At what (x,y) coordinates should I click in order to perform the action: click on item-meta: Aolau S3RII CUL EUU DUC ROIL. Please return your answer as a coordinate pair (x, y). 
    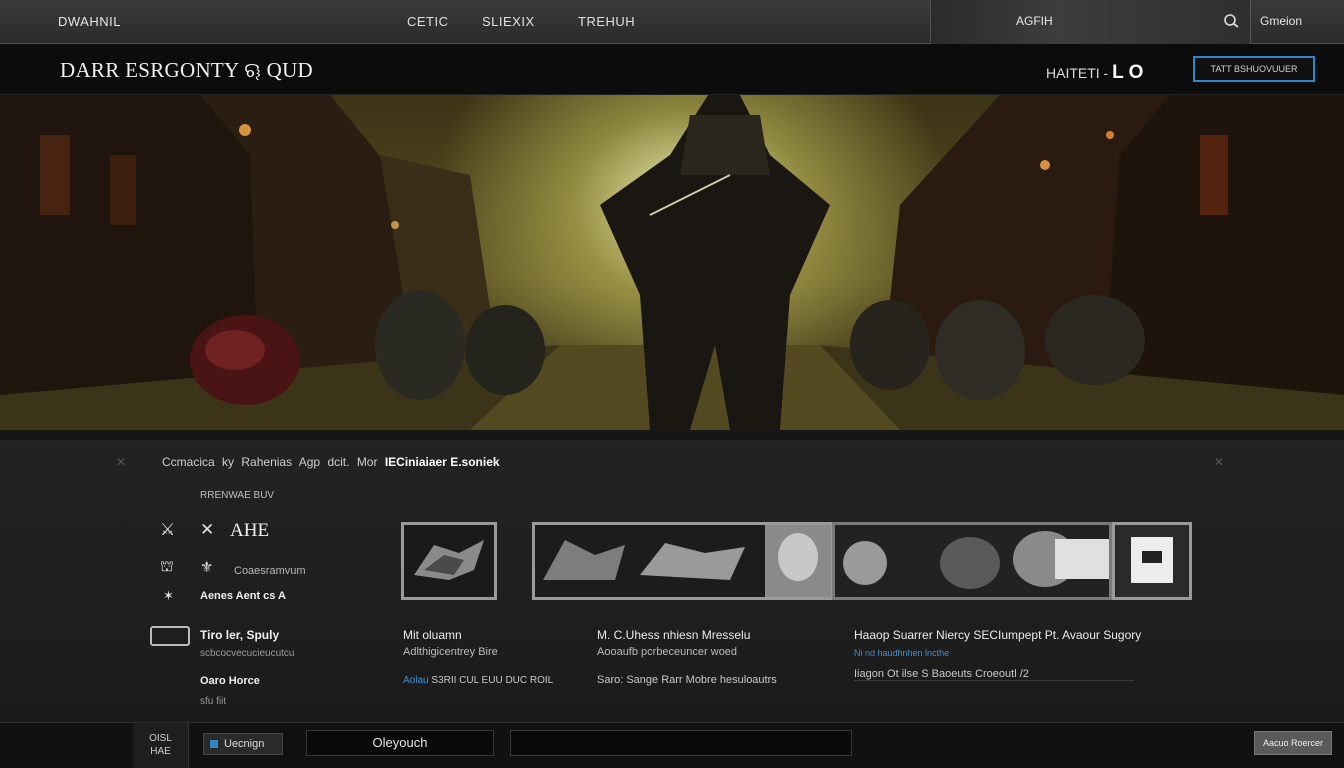
    Looking at the image, I should click on (478, 680).